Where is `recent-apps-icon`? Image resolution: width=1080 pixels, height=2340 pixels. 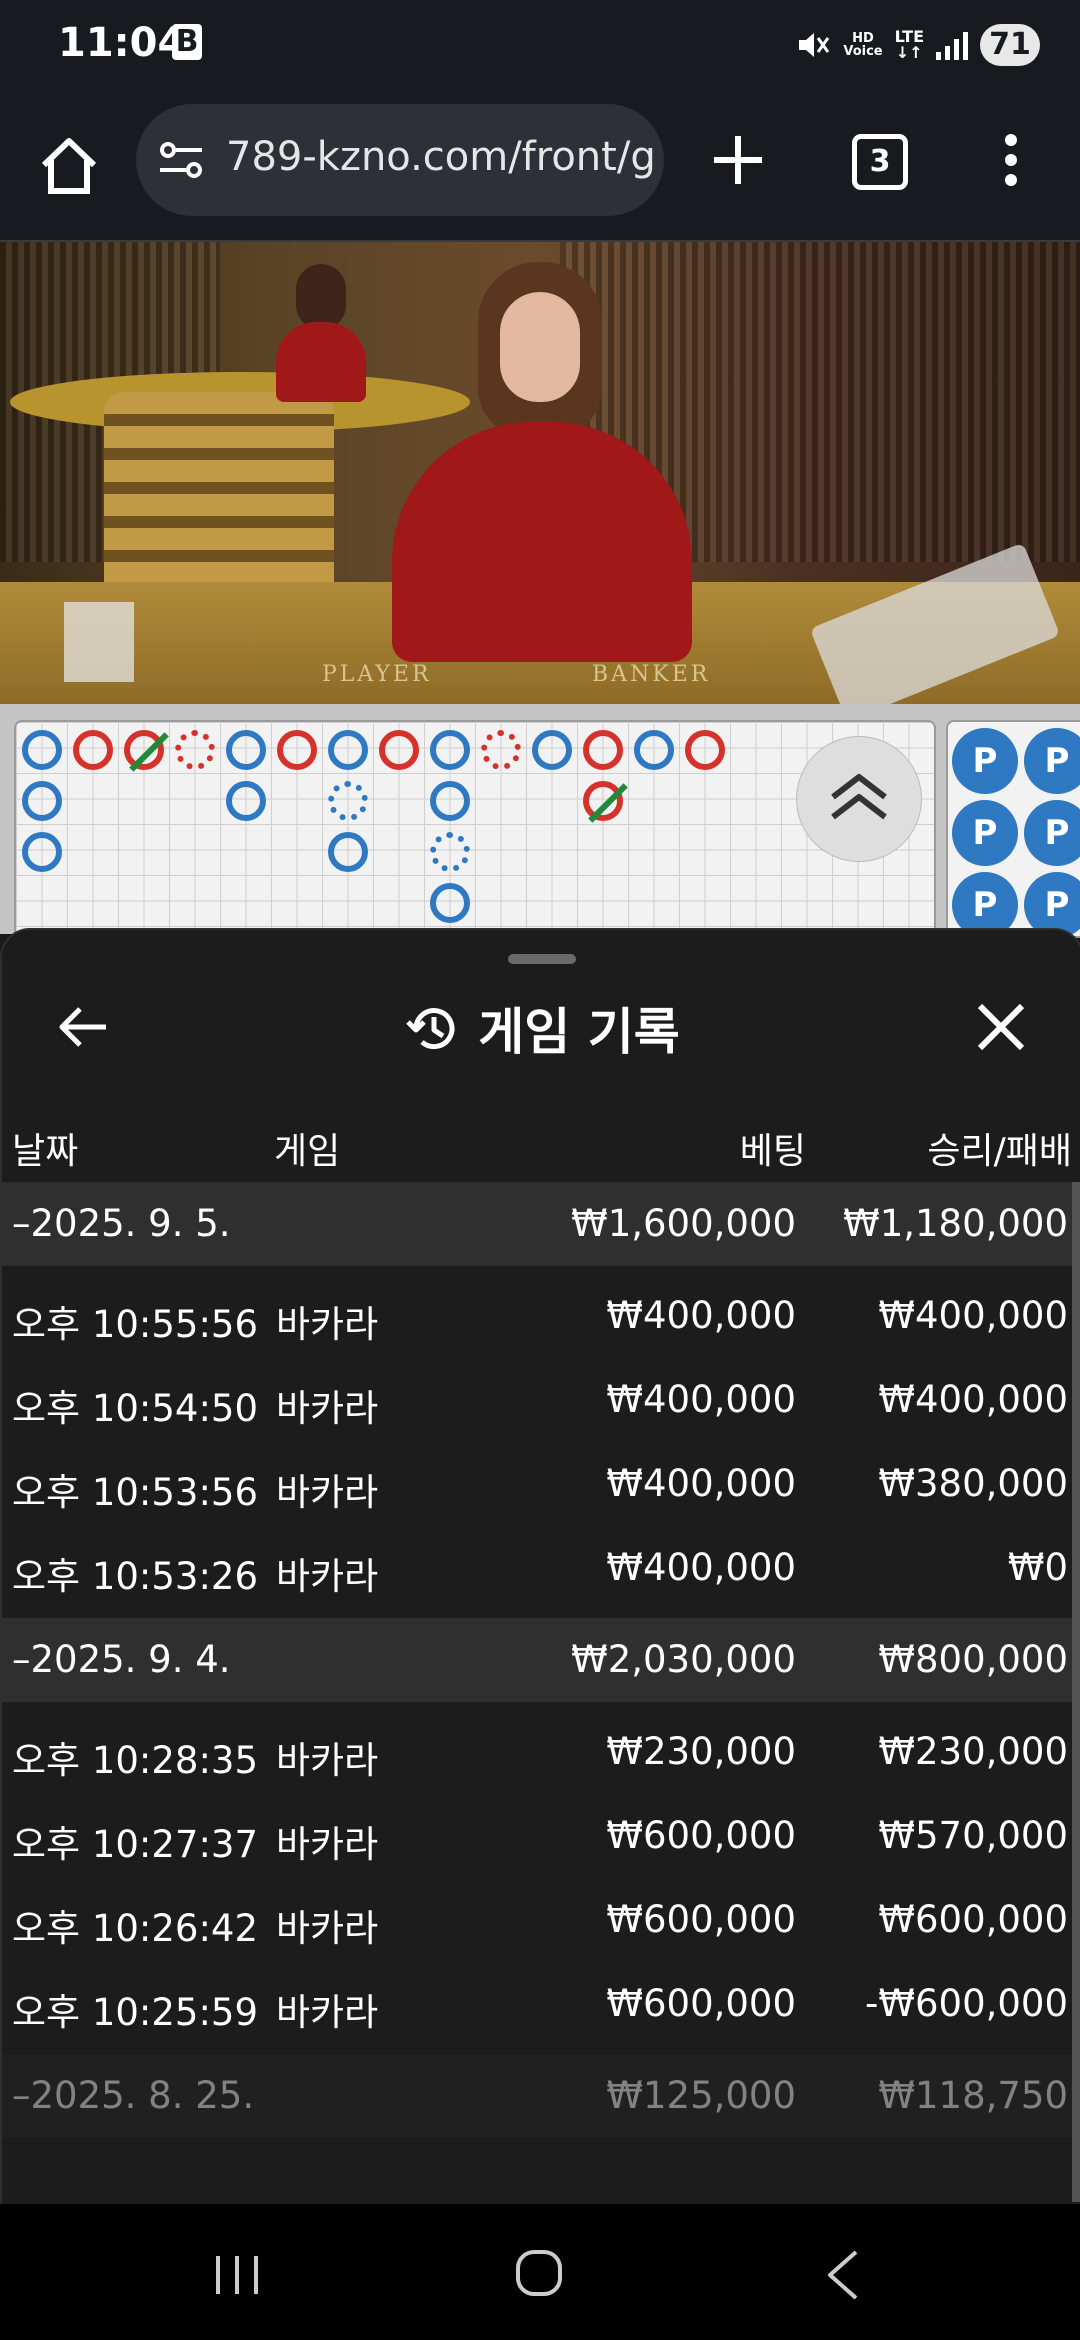 recent-apps-icon is located at coordinates (237, 2275).